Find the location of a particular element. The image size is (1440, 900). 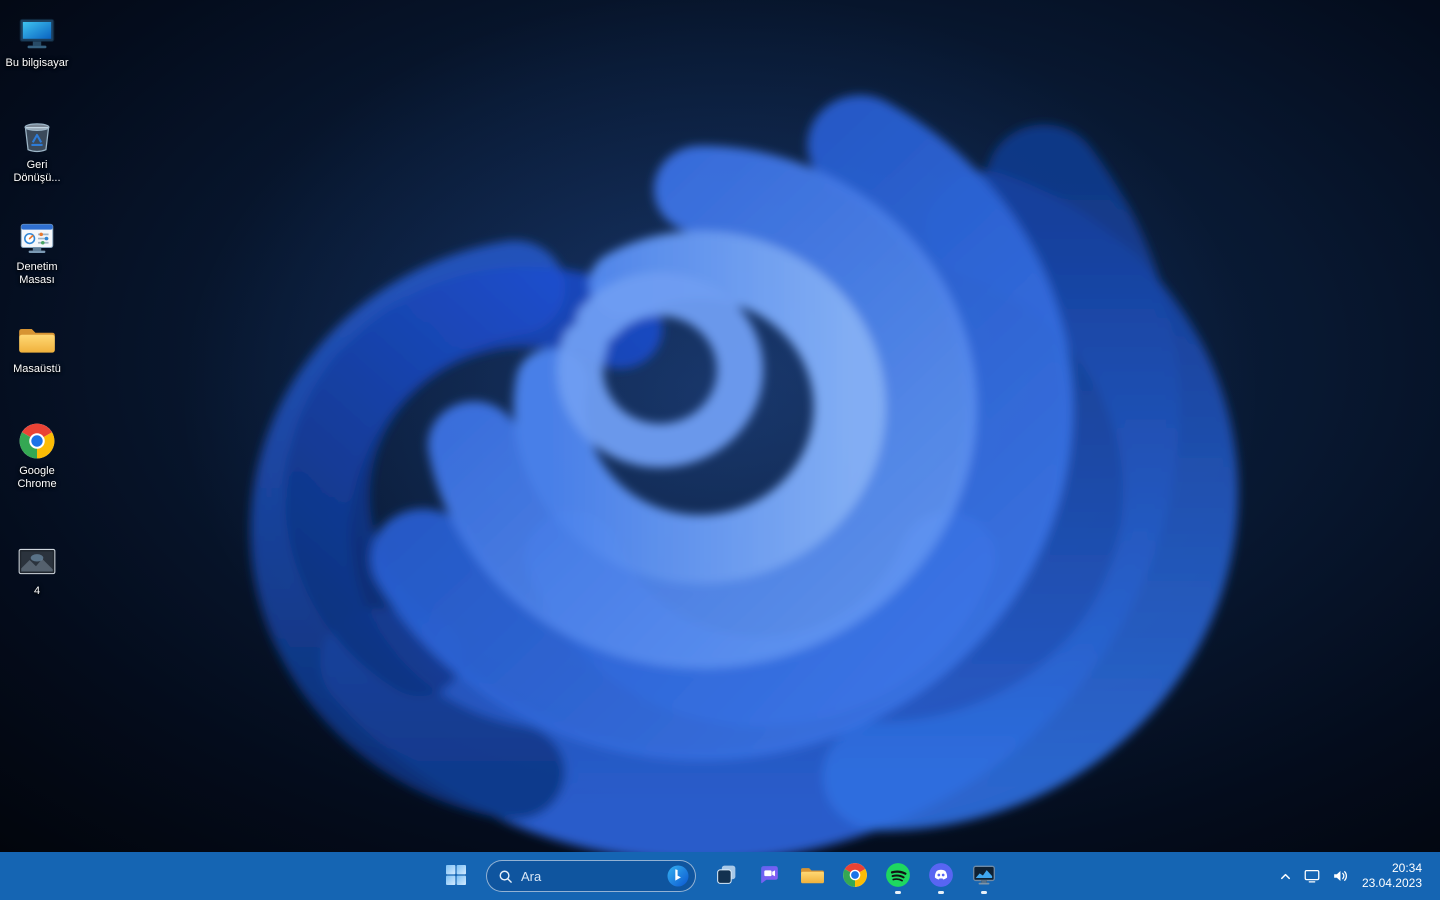

task-view-icon is located at coordinates (726, 876).